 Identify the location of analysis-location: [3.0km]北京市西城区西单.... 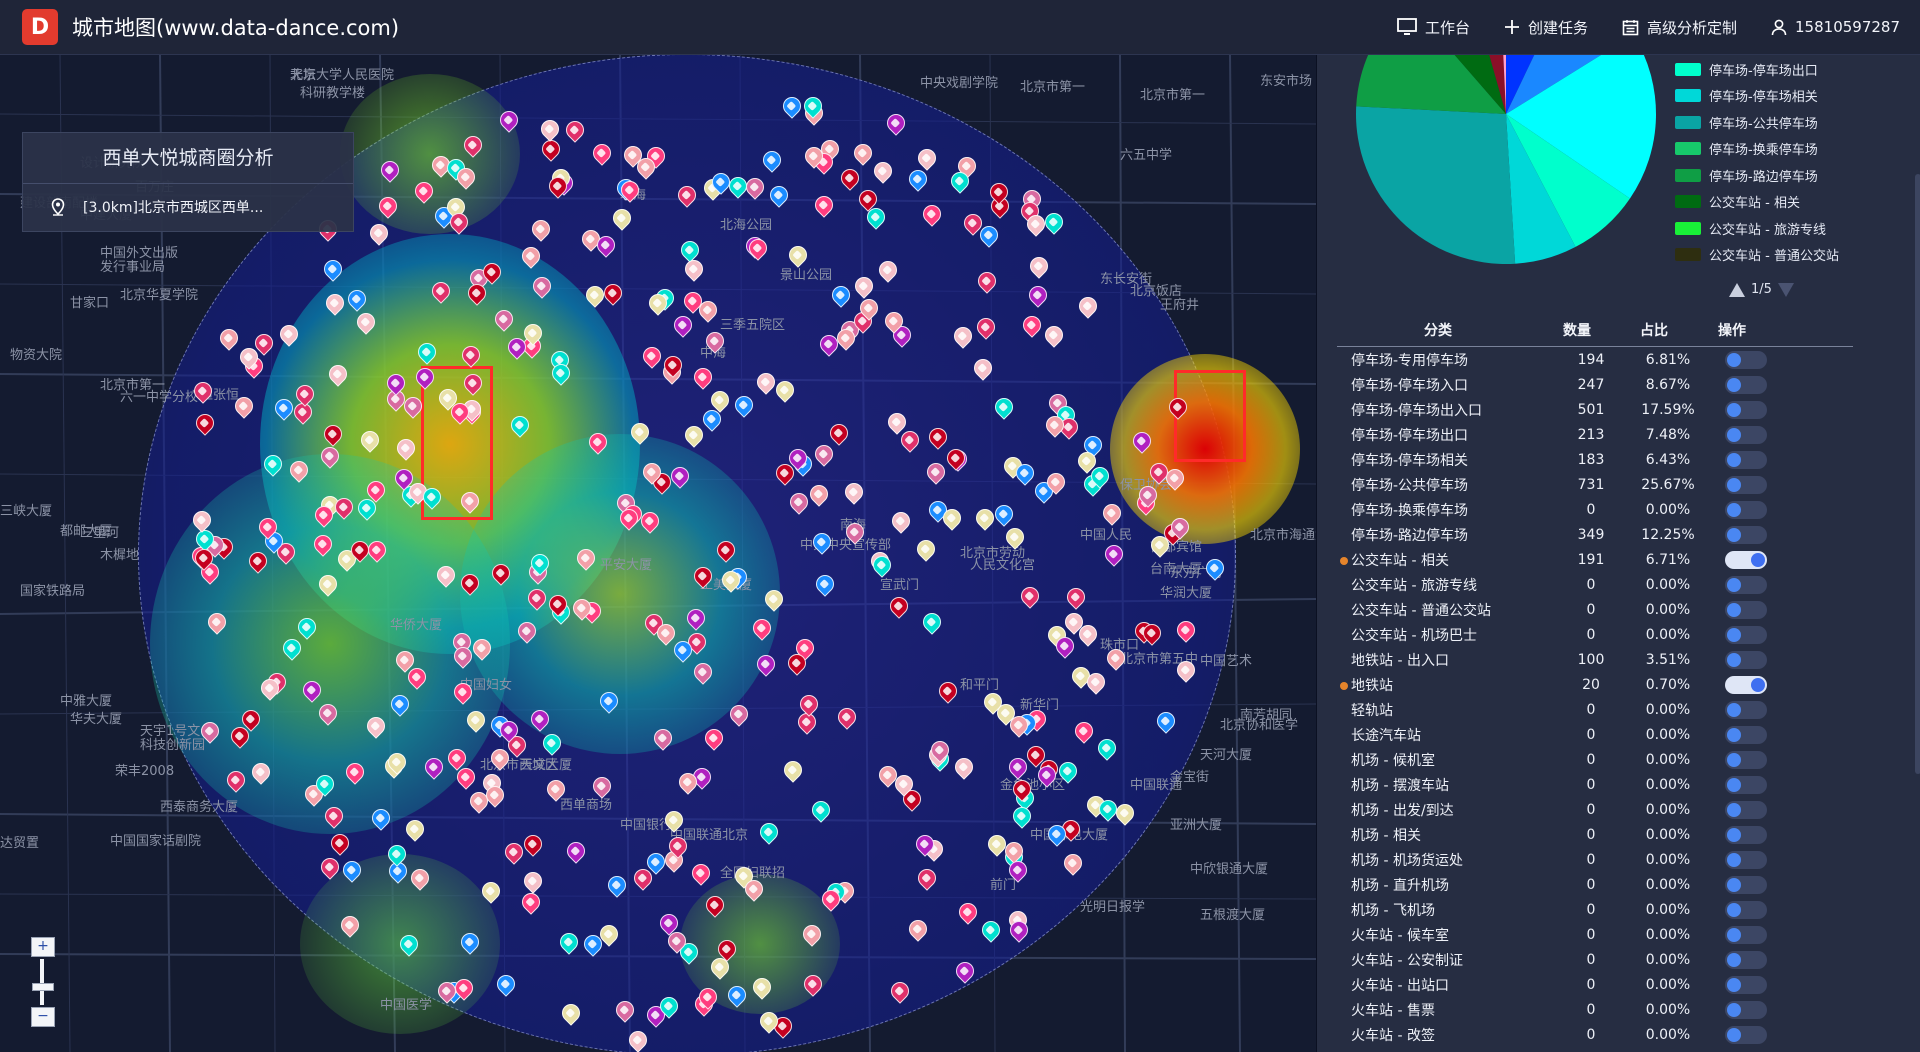
(188, 207).